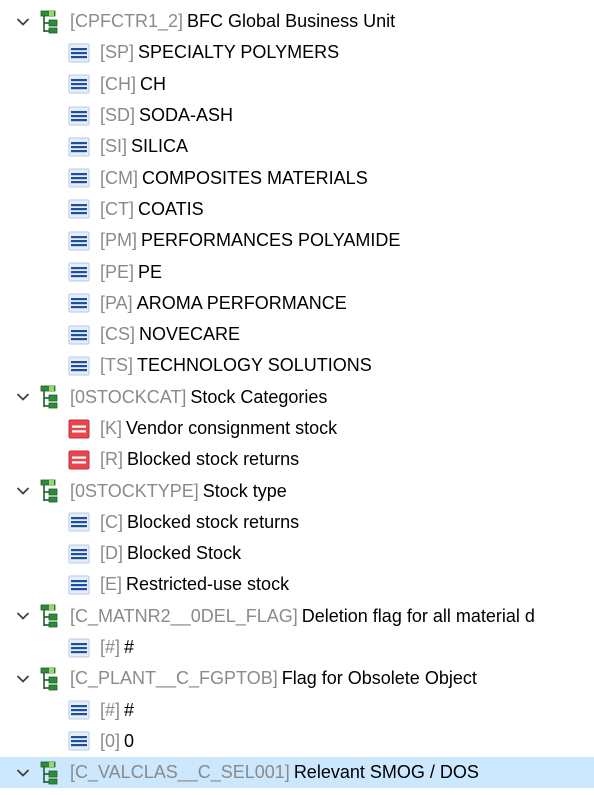  What do you see at coordinates (297, 741) in the screenshot?
I see `tree-member-item: [0] 0` at bounding box center [297, 741].